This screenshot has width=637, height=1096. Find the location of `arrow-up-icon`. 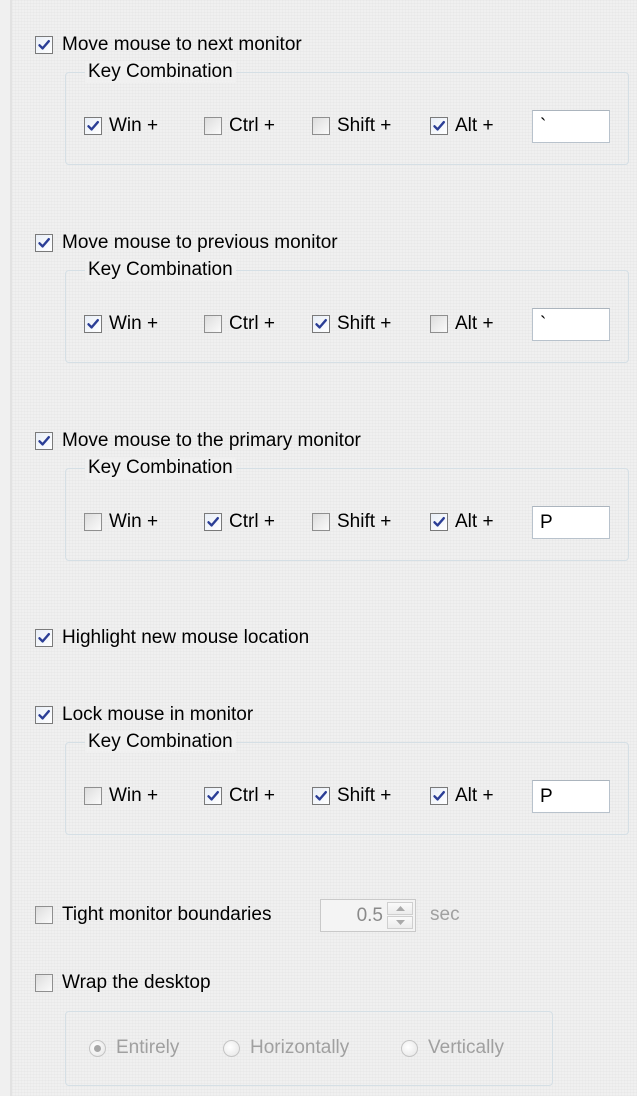

arrow-up-icon is located at coordinates (400, 908).